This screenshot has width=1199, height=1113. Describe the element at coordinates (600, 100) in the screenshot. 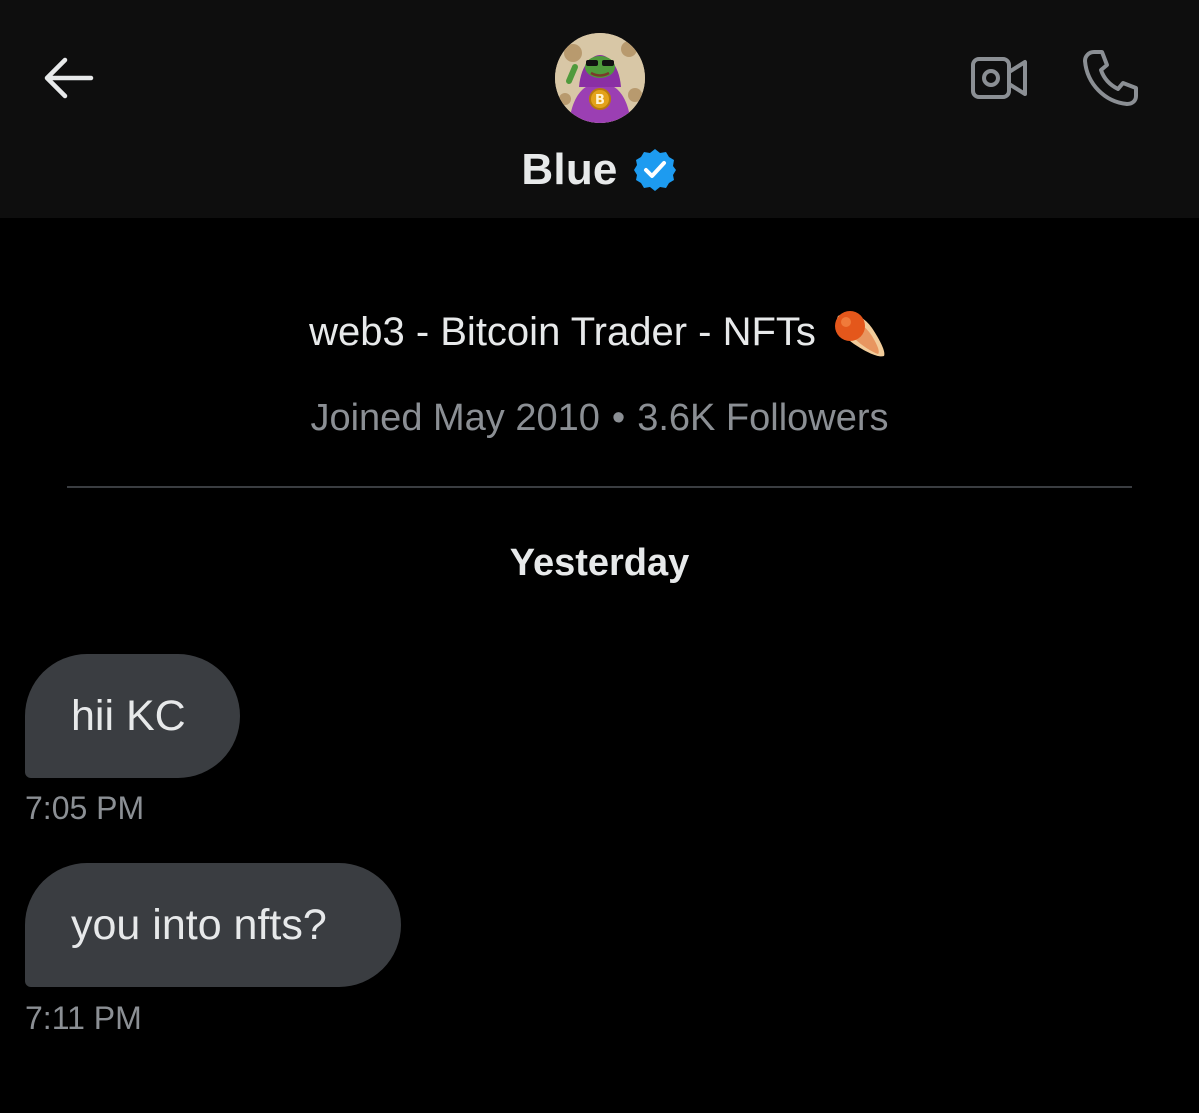

I see `svg-text: B` at that location.